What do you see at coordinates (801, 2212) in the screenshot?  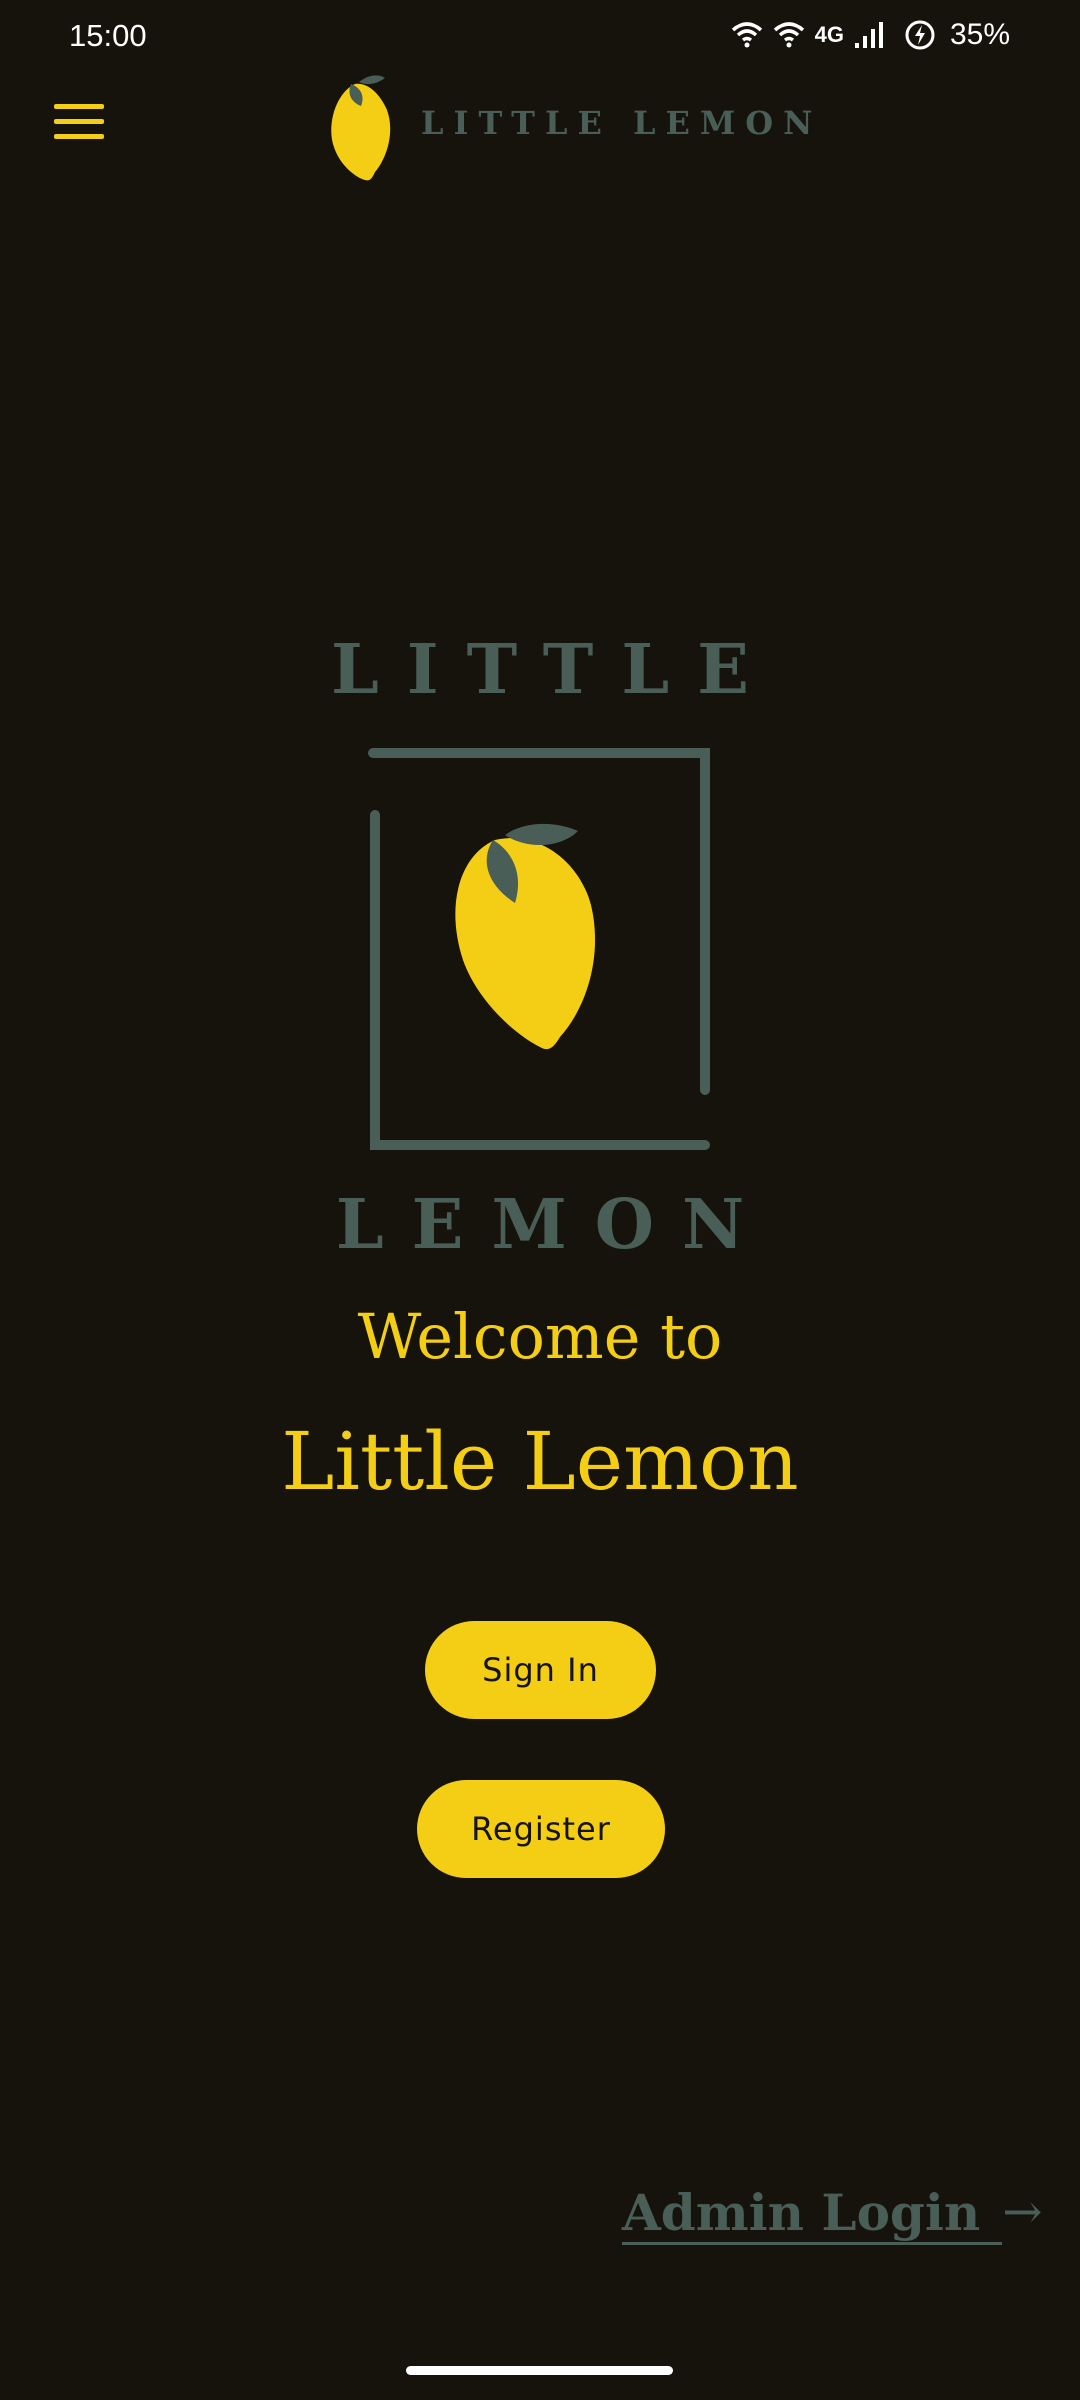 I see `admin-login-label: Admin Login` at bounding box center [801, 2212].